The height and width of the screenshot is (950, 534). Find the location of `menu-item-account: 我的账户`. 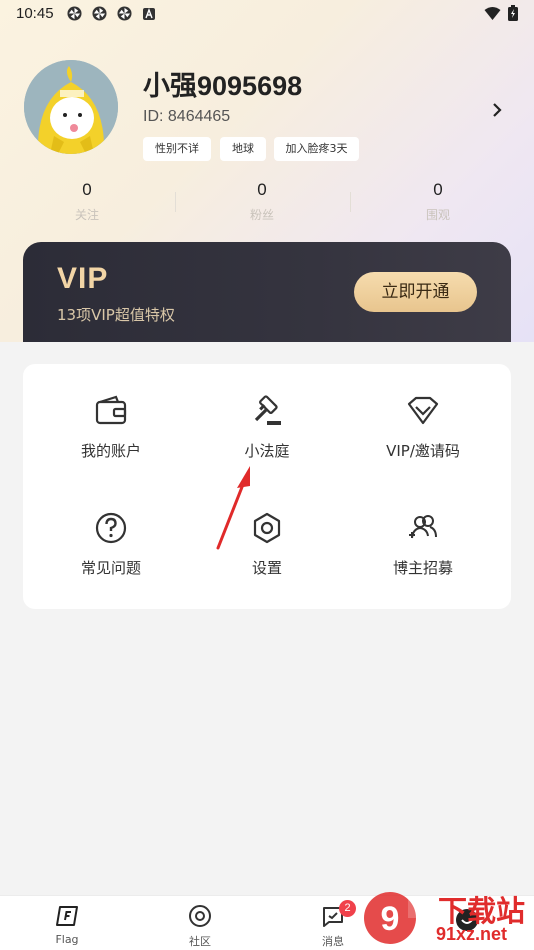

menu-item-account: 我的账户 is located at coordinates (111, 444).